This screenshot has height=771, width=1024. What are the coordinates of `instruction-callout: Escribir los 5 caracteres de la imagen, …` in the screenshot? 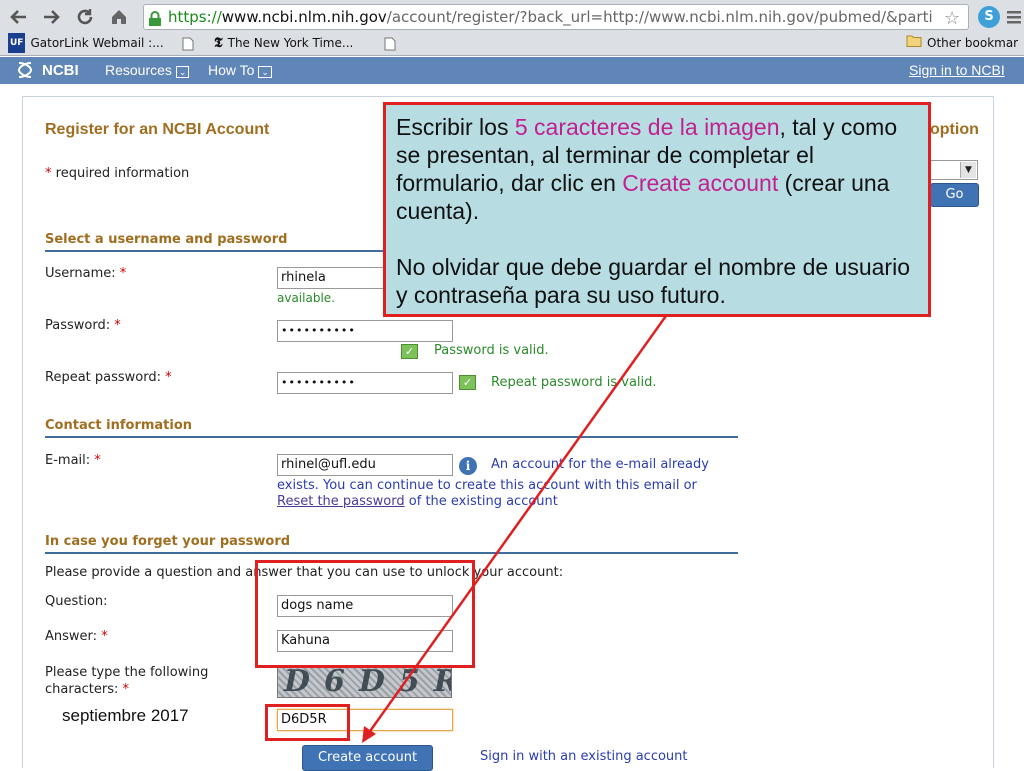 It's located at (657, 209).